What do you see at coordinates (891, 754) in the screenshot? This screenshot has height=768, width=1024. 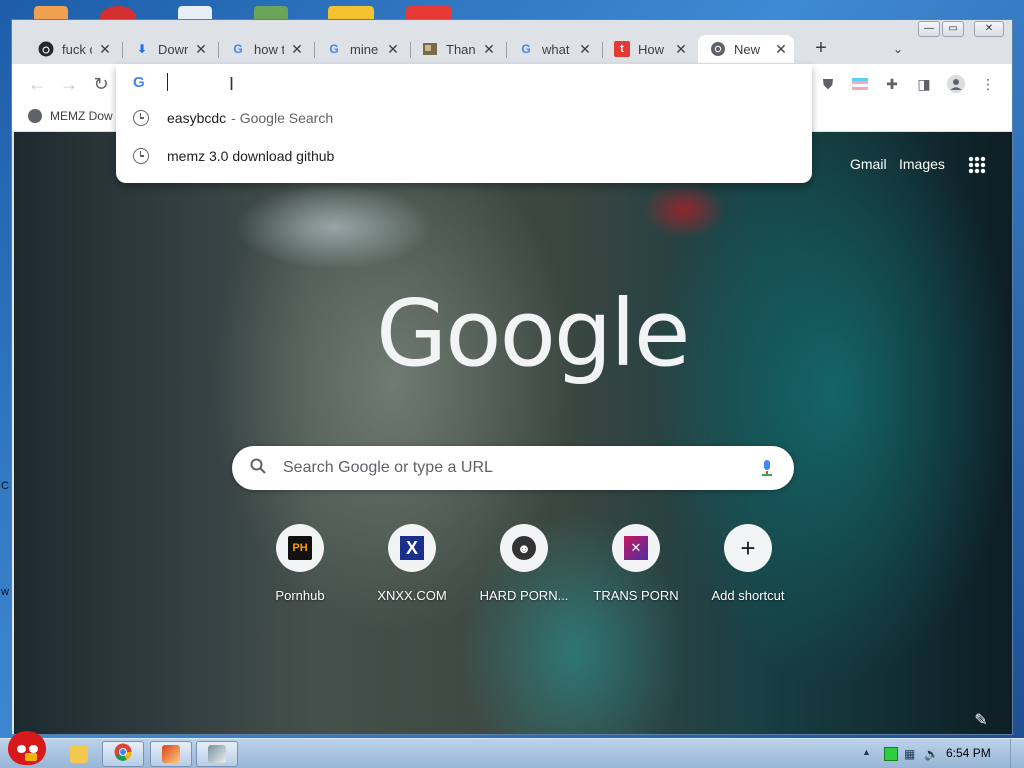 I see `battery-icon` at bounding box center [891, 754].